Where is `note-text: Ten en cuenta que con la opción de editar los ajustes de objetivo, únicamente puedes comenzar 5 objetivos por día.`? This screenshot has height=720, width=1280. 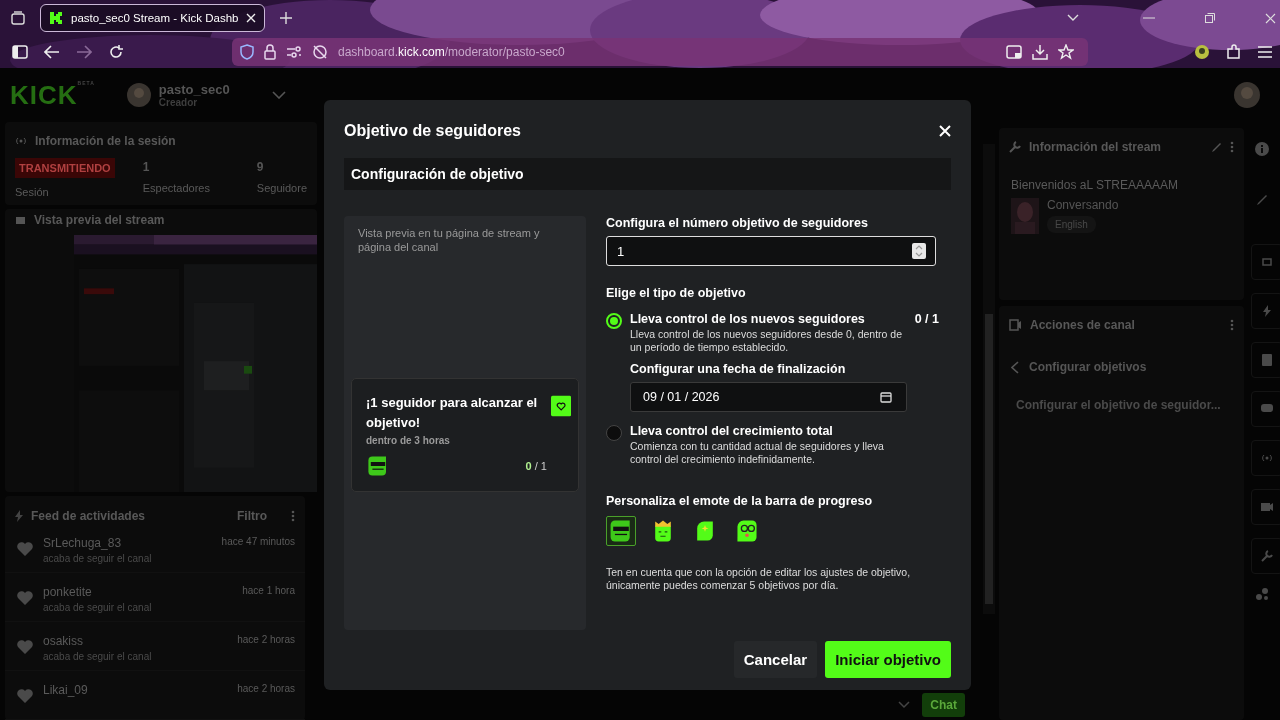 note-text: Ten en cuenta que con la opción de editar los ajustes de objetivo, únicamente puedes comenzar 5 objetivos por día. is located at coordinates (759, 579).